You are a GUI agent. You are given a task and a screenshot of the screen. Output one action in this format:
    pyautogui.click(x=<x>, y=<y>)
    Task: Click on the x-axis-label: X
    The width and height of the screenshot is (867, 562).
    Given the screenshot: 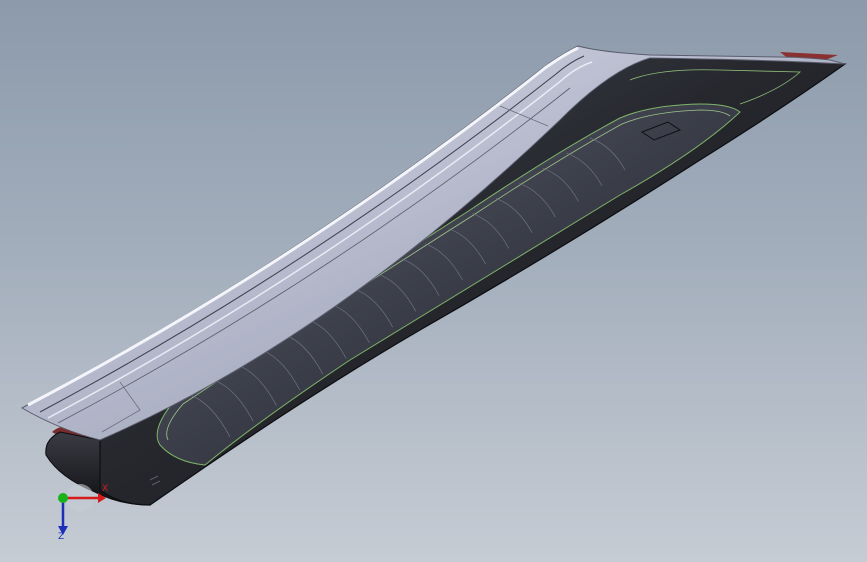 What is the action you would take?
    pyautogui.click(x=105, y=489)
    